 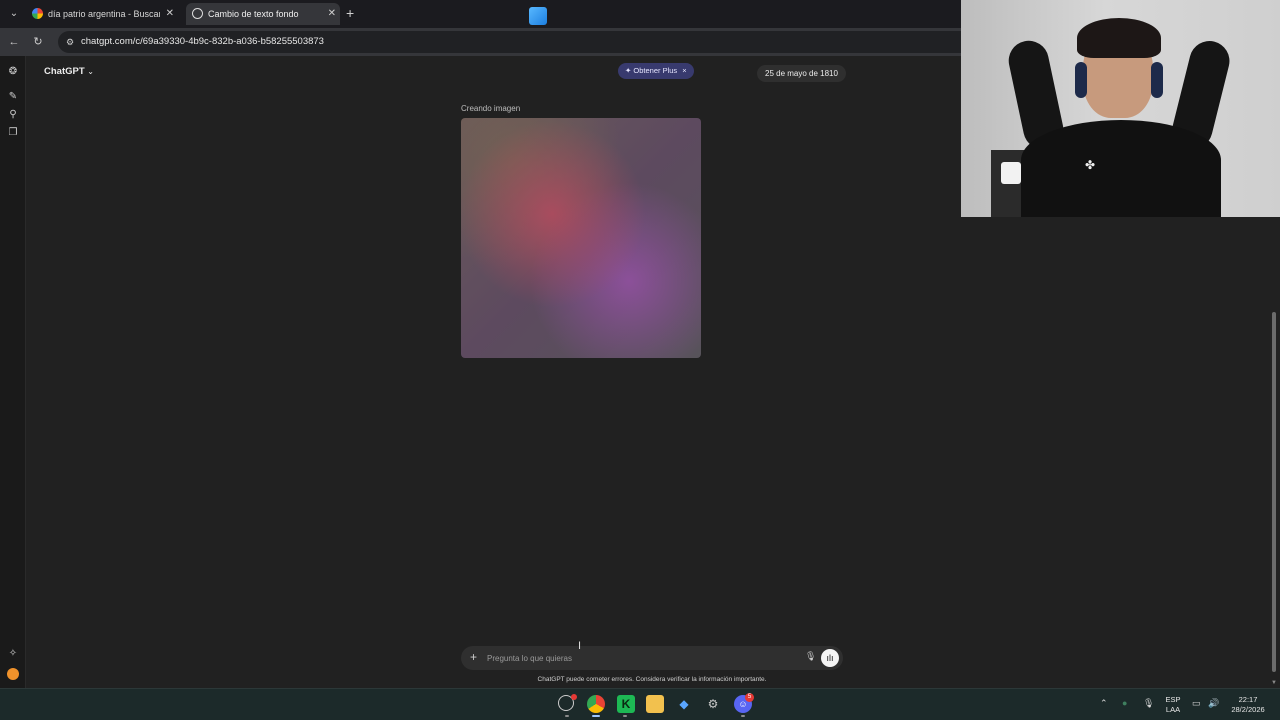 I want to click on language-indicator: ESP LAA, so click(x=1173, y=705).